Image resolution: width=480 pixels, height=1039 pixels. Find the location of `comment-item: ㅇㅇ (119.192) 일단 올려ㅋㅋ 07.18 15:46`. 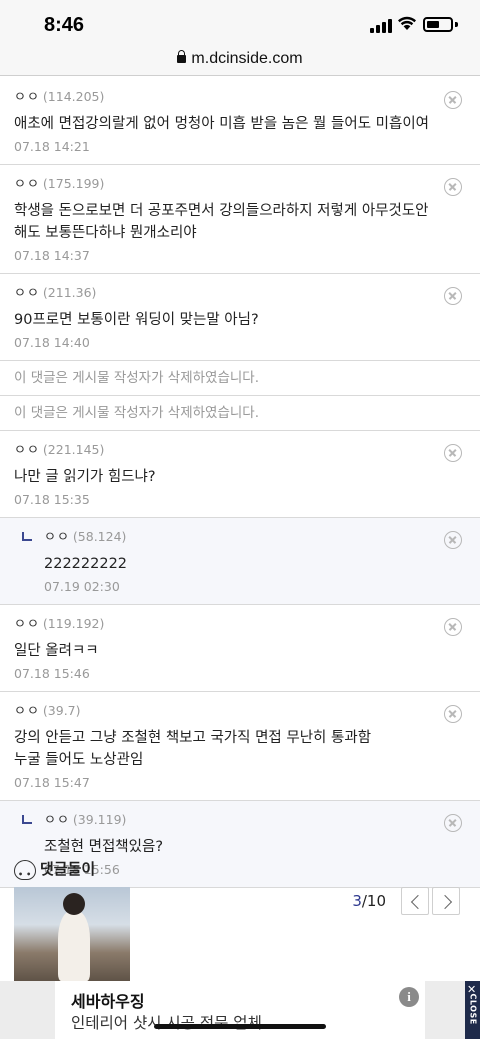

comment-item: ㅇㅇ (119.192) 일단 올려ㅋㅋ 07.18 15:46 is located at coordinates (240, 648).